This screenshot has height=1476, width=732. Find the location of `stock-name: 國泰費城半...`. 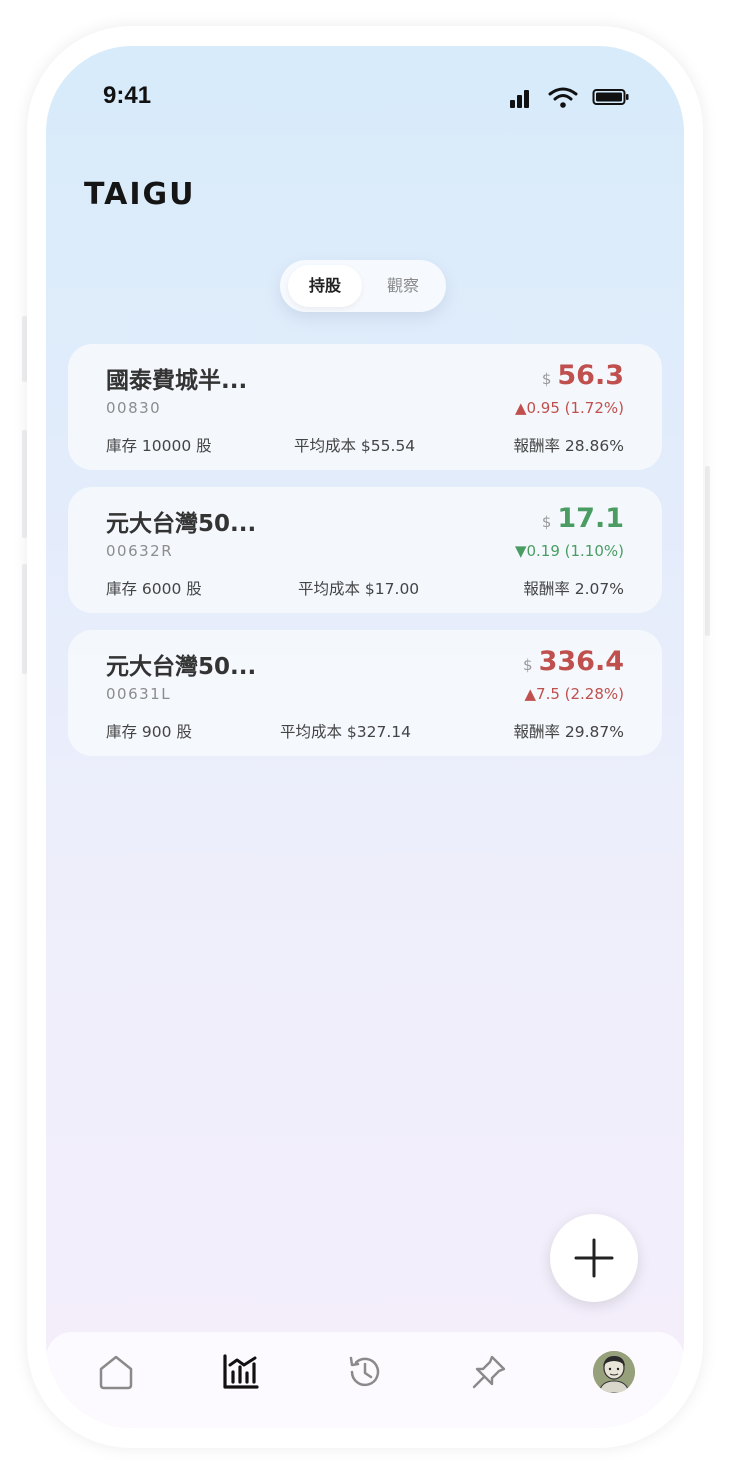

stock-name: 國泰費城半... is located at coordinates (177, 381).